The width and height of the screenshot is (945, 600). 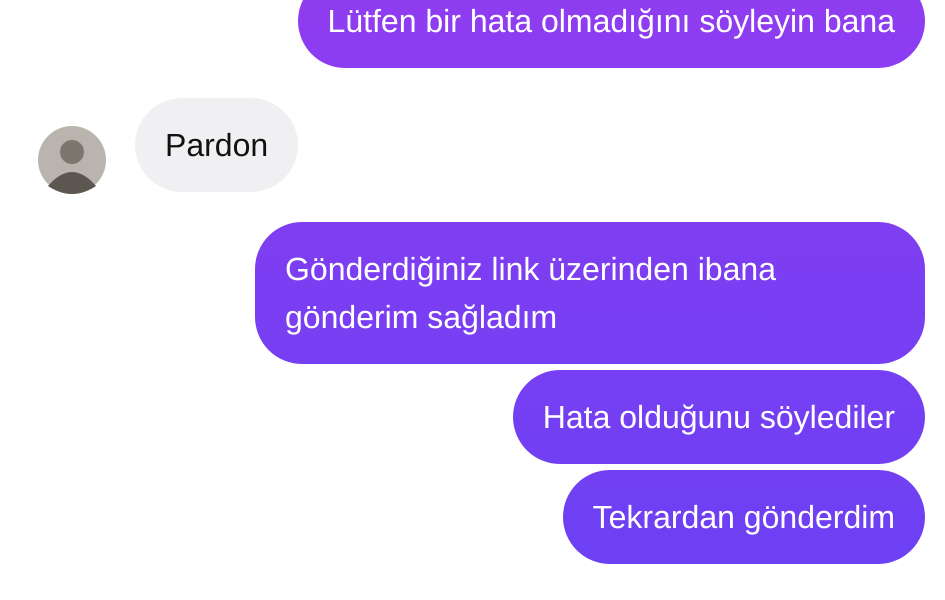 I want to click on sent-message-bubble: Lütfen bir hata olmadığını söyleyin bana, so click(x=611, y=34).